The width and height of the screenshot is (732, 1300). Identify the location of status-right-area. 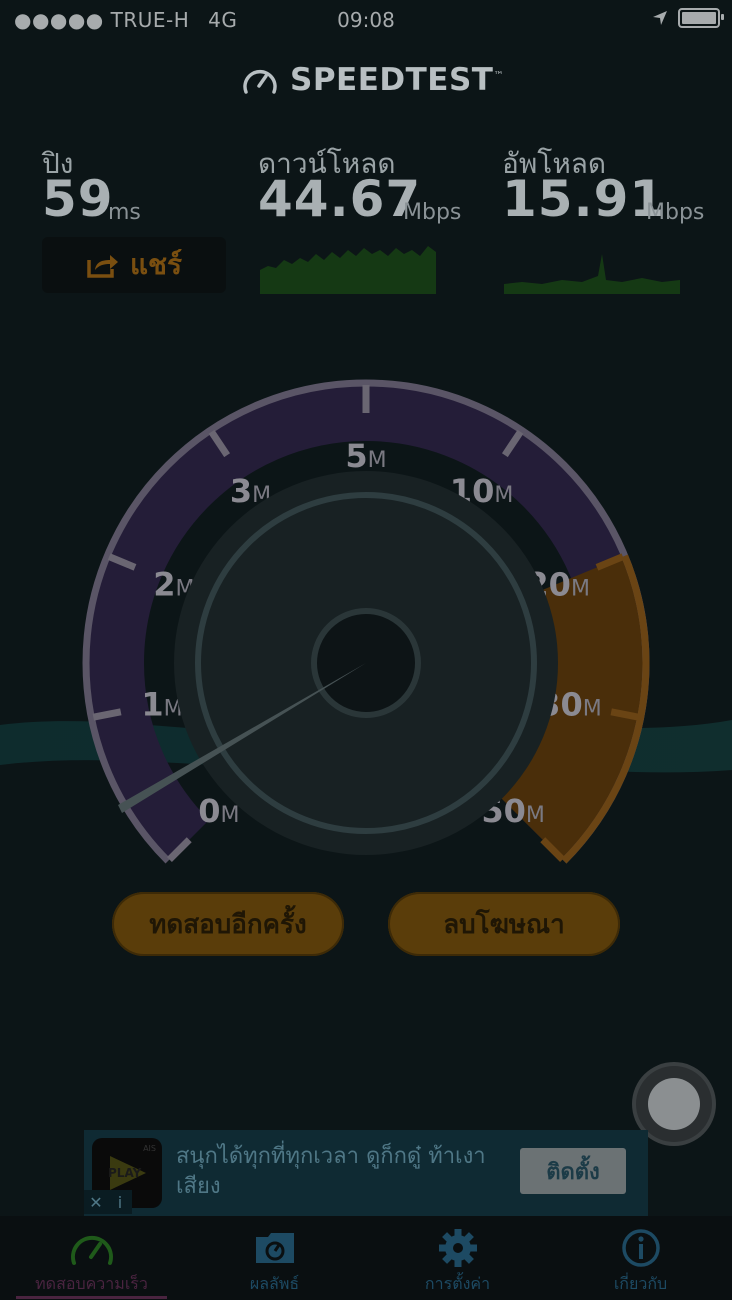
(688, 18).